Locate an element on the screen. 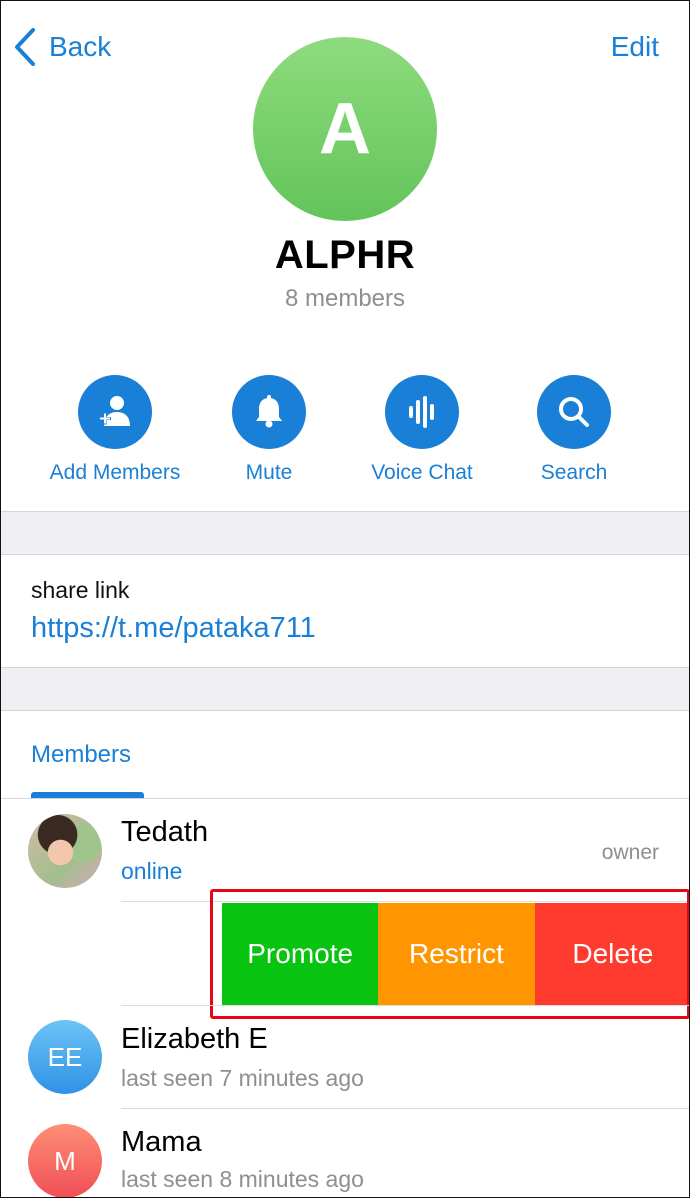 Image resolution: width=690 pixels, height=1198 pixels. voice-chat-button: Voice Chat is located at coordinates (422, 430).